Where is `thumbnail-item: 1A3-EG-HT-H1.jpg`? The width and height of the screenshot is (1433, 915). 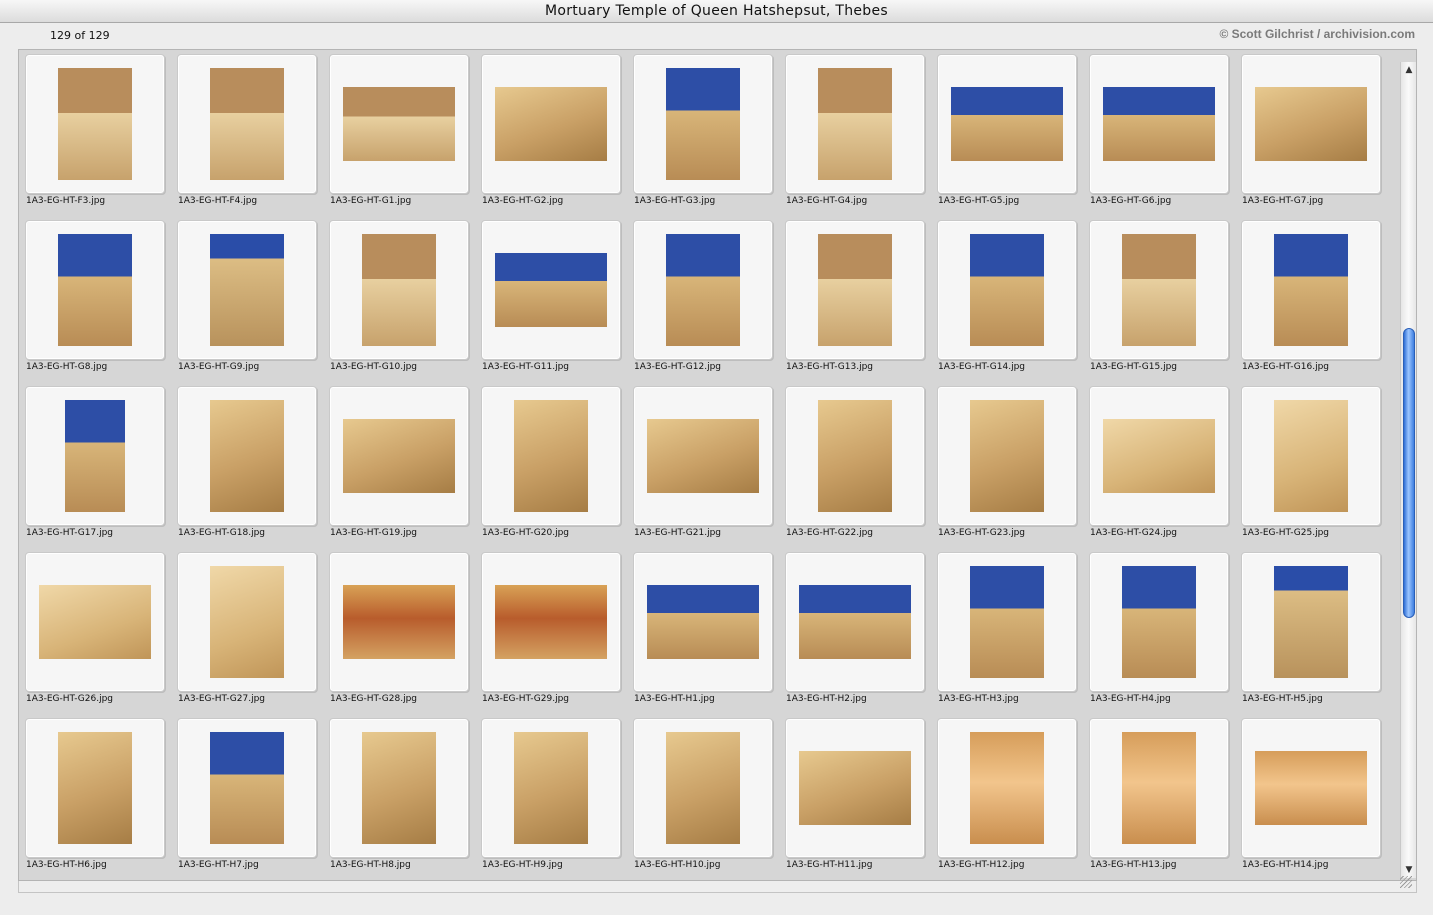 thumbnail-item: 1A3-EG-HT-H1.jpg is located at coordinates (703, 631).